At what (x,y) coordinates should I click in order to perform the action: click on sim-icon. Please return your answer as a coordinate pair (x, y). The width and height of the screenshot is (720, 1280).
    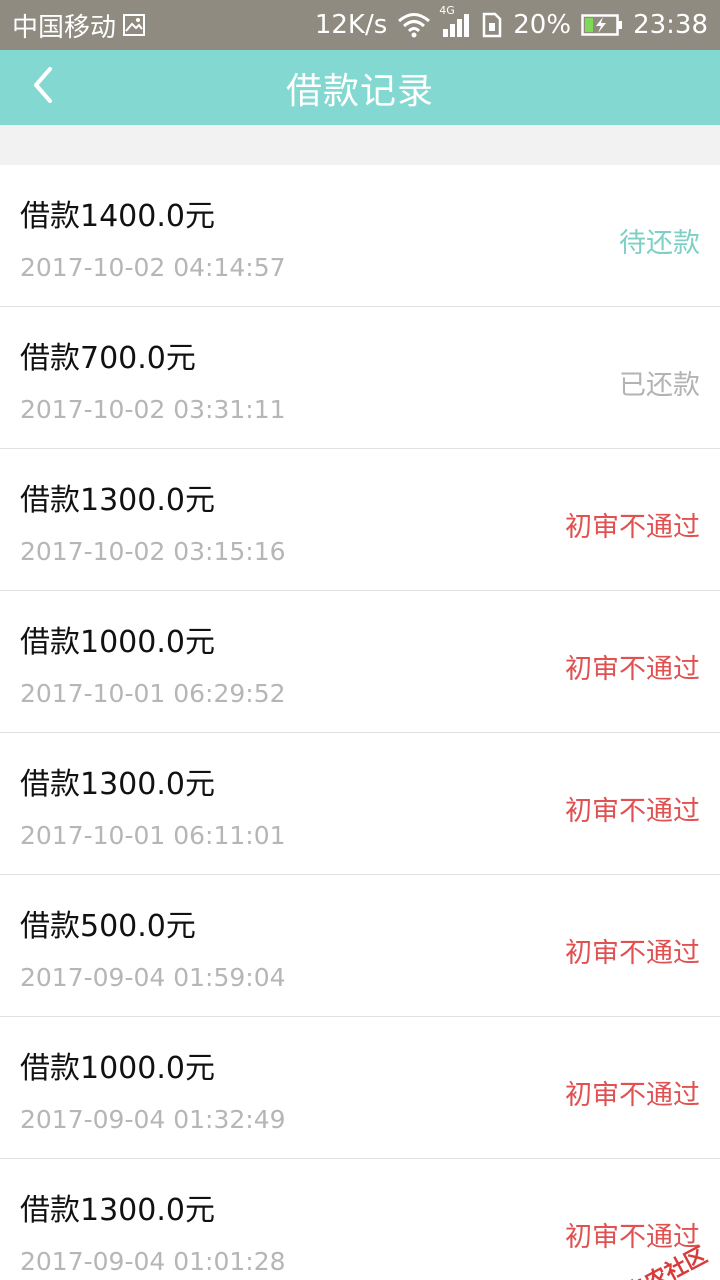
    Looking at the image, I should click on (492, 25).